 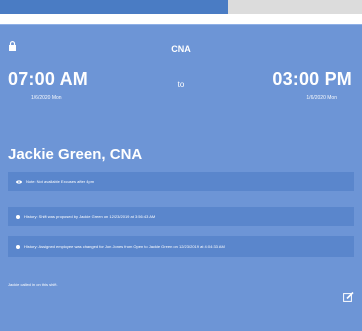 What do you see at coordinates (33, 284) in the screenshot?
I see `callout-text: Jackie called in on this shift.` at bounding box center [33, 284].